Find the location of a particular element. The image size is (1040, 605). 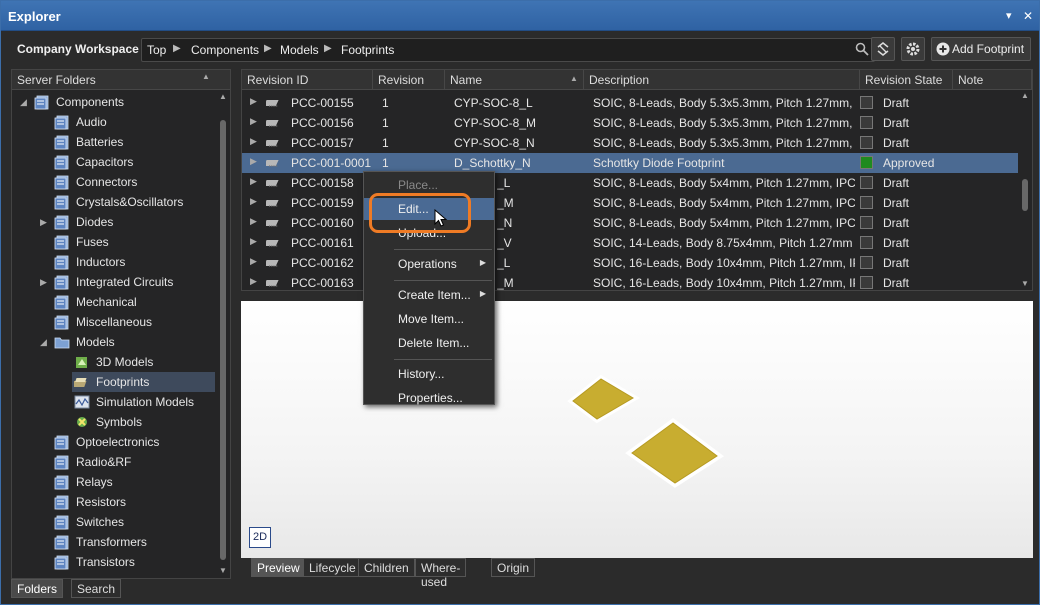

tab-origin: Origin is located at coordinates (513, 567).